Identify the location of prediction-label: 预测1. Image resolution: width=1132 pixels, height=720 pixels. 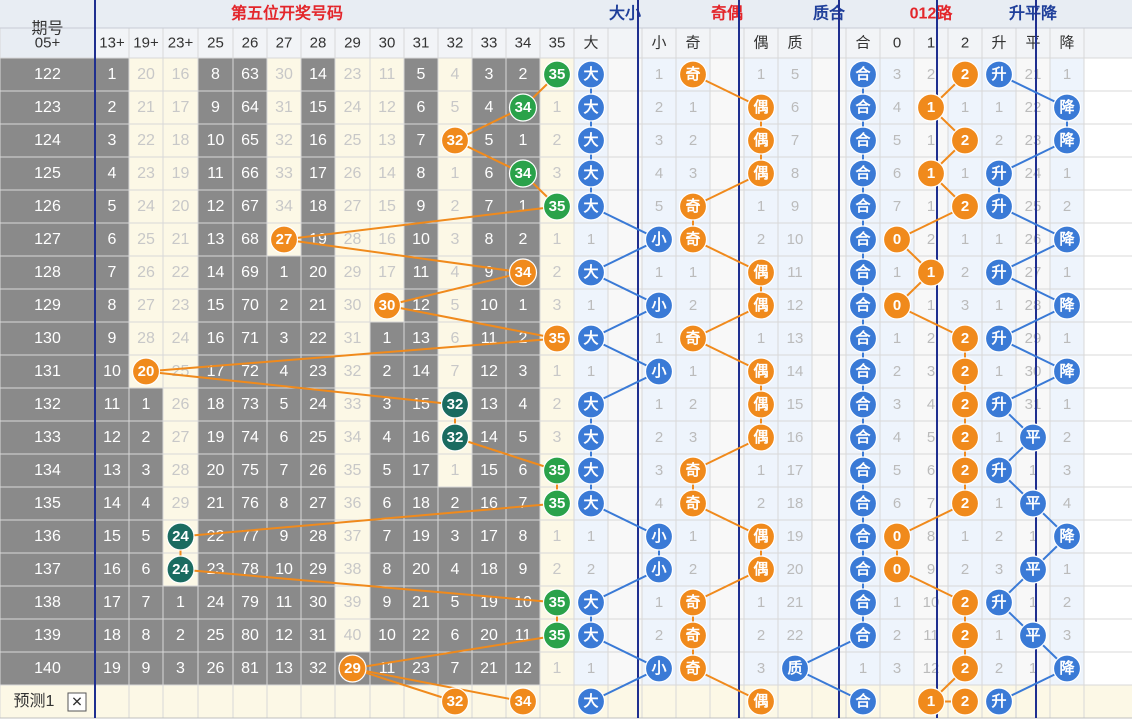
(34, 701).